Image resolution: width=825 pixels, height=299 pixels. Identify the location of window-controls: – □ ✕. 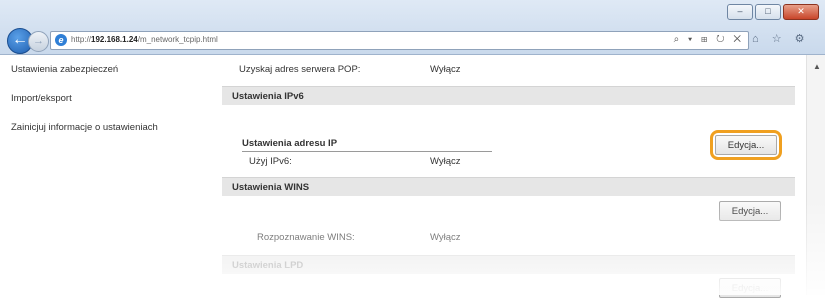
(773, 12).